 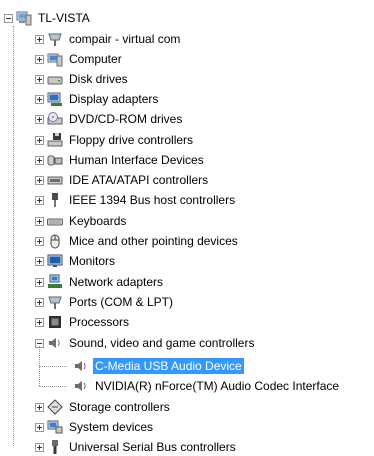 What do you see at coordinates (55, 221) in the screenshot?
I see `keyboard-icon` at bounding box center [55, 221].